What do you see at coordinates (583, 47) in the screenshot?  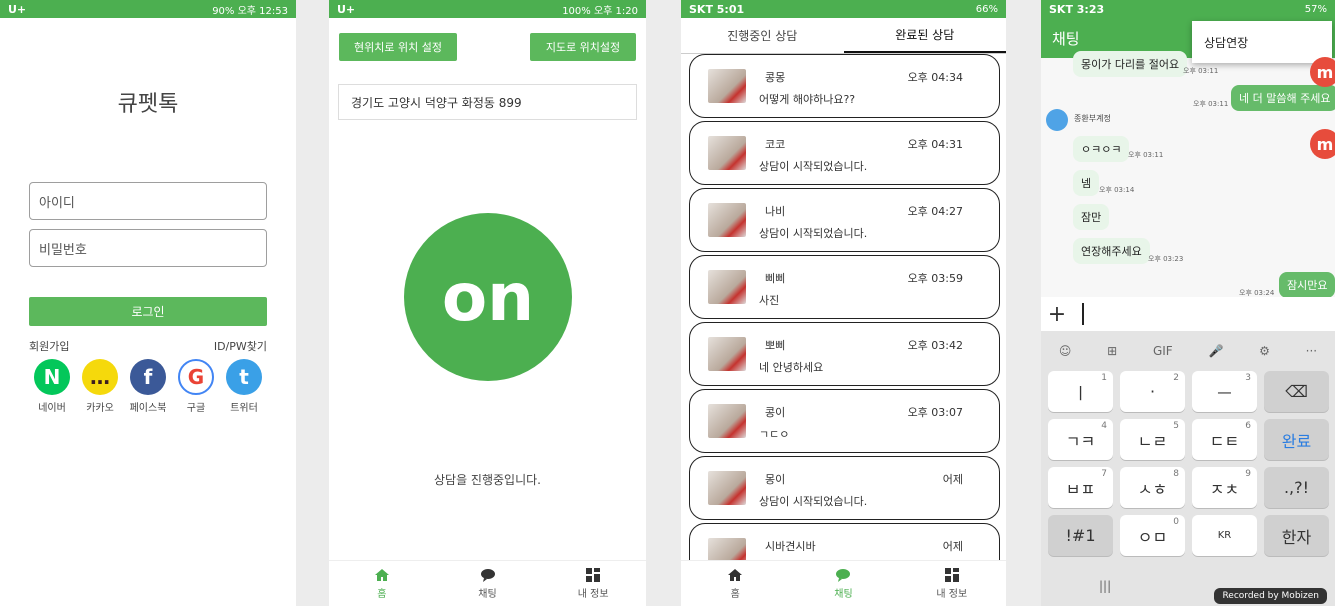 I see `map-location-button: 지도로 위치설정` at bounding box center [583, 47].